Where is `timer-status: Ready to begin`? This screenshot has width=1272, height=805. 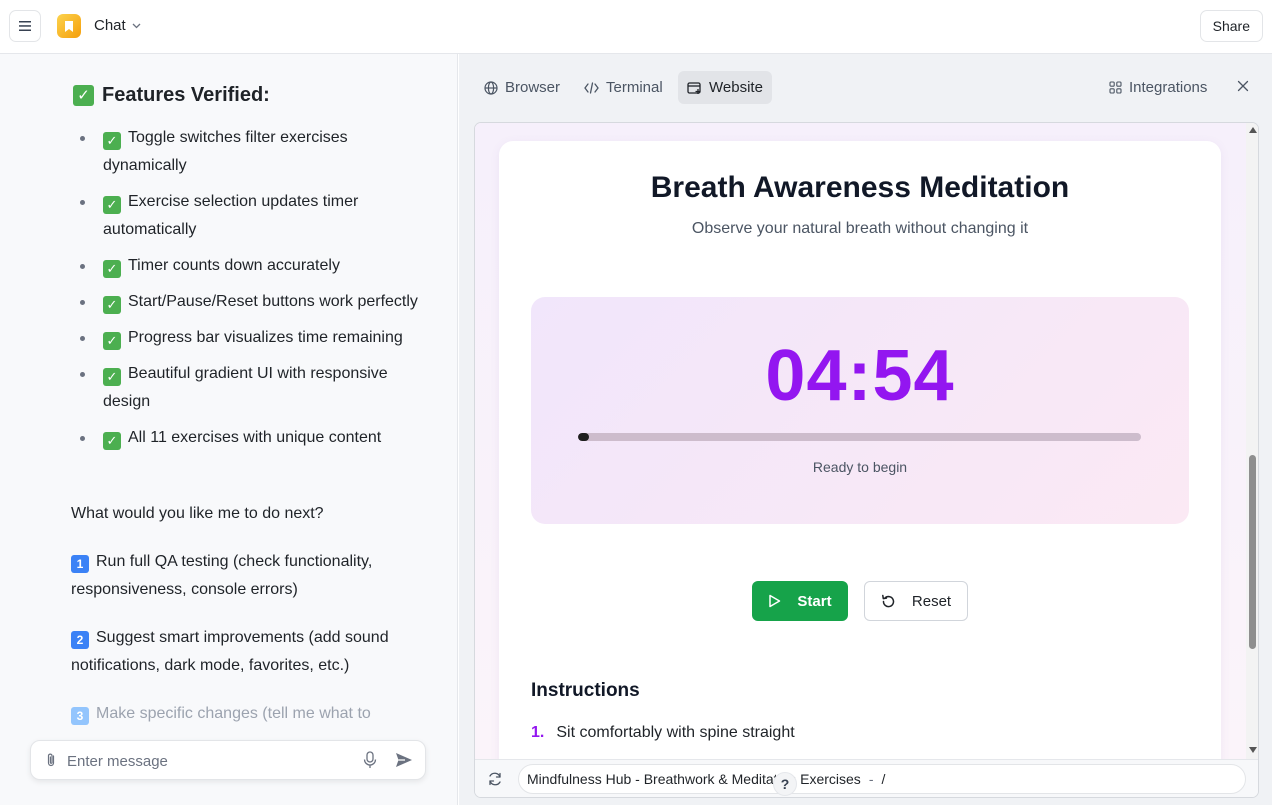
timer-status: Ready to begin is located at coordinates (860, 467).